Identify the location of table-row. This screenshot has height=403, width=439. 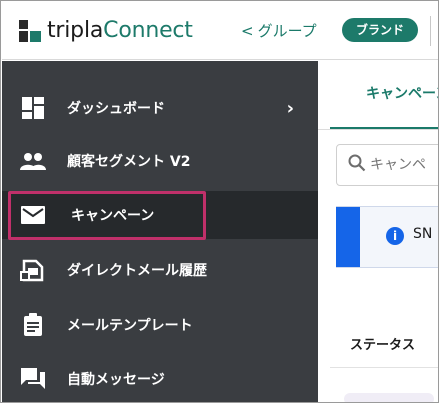
(389, 397).